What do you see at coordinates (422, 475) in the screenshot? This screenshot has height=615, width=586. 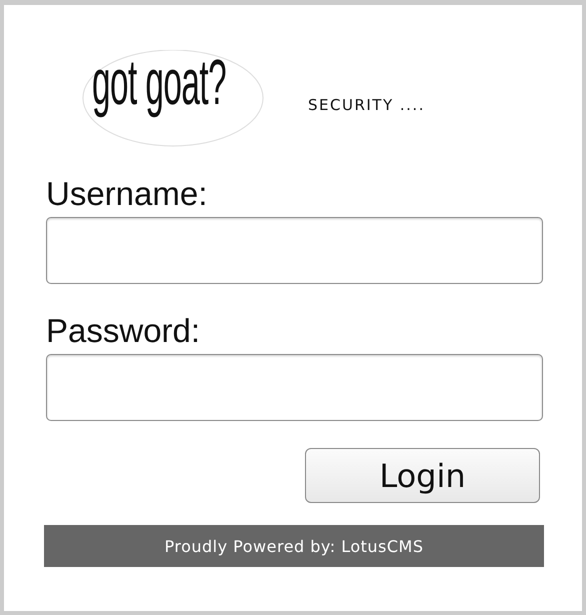 I see `login-button: Login` at bounding box center [422, 475].